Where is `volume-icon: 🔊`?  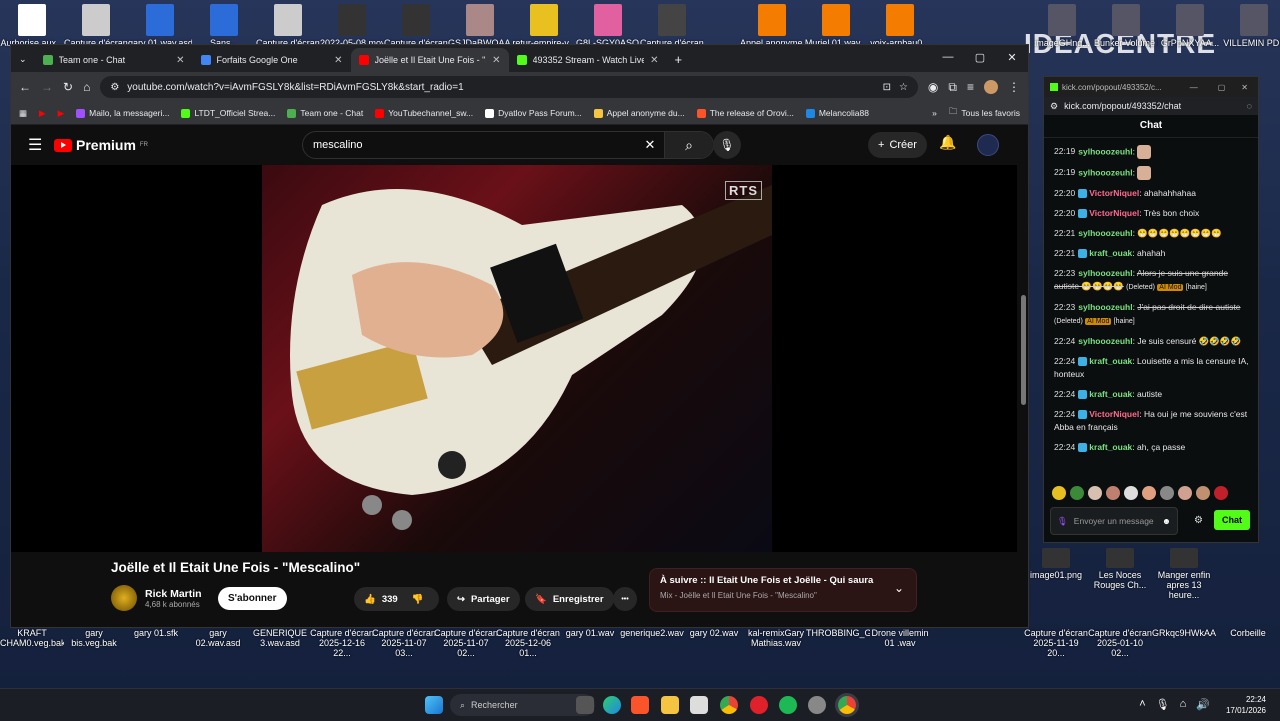
volume-icon: 🔊 is located at coordinates (1203, 704).